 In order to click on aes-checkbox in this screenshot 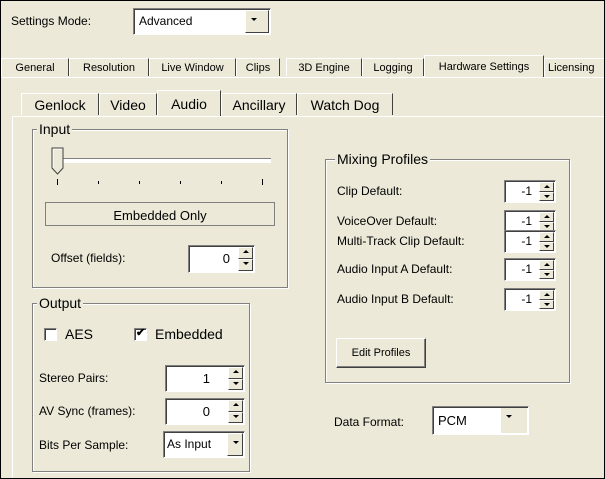, I will do `click(50, 334)`.